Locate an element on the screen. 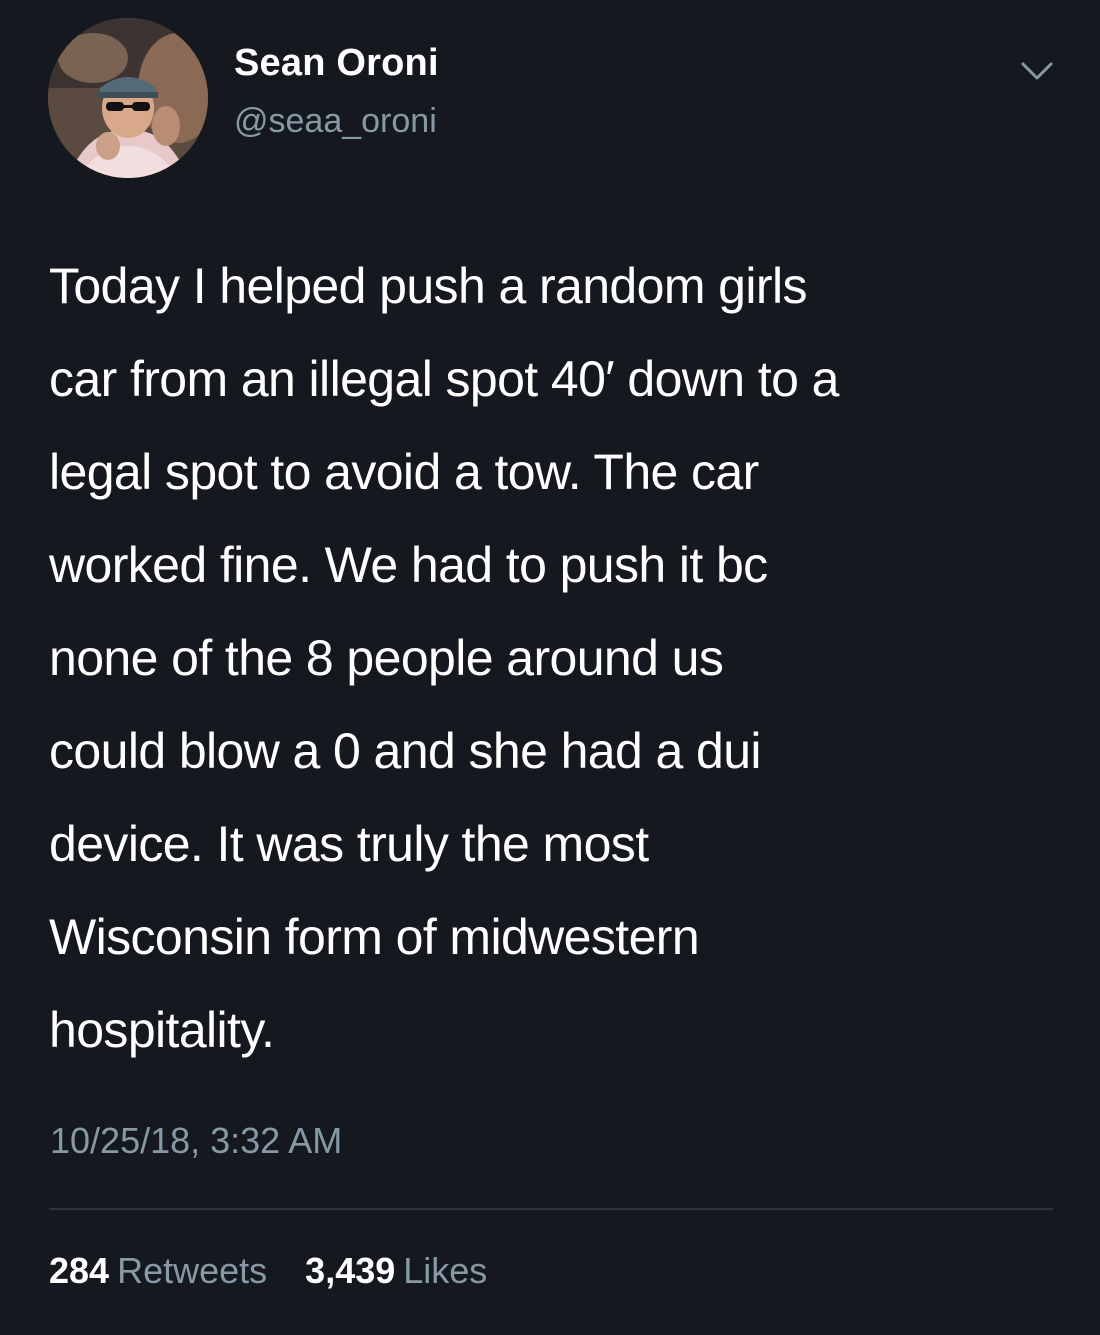  tweet-timestamp: 10/25/18, 3:32 AM is located at coordinates (196, 1141).